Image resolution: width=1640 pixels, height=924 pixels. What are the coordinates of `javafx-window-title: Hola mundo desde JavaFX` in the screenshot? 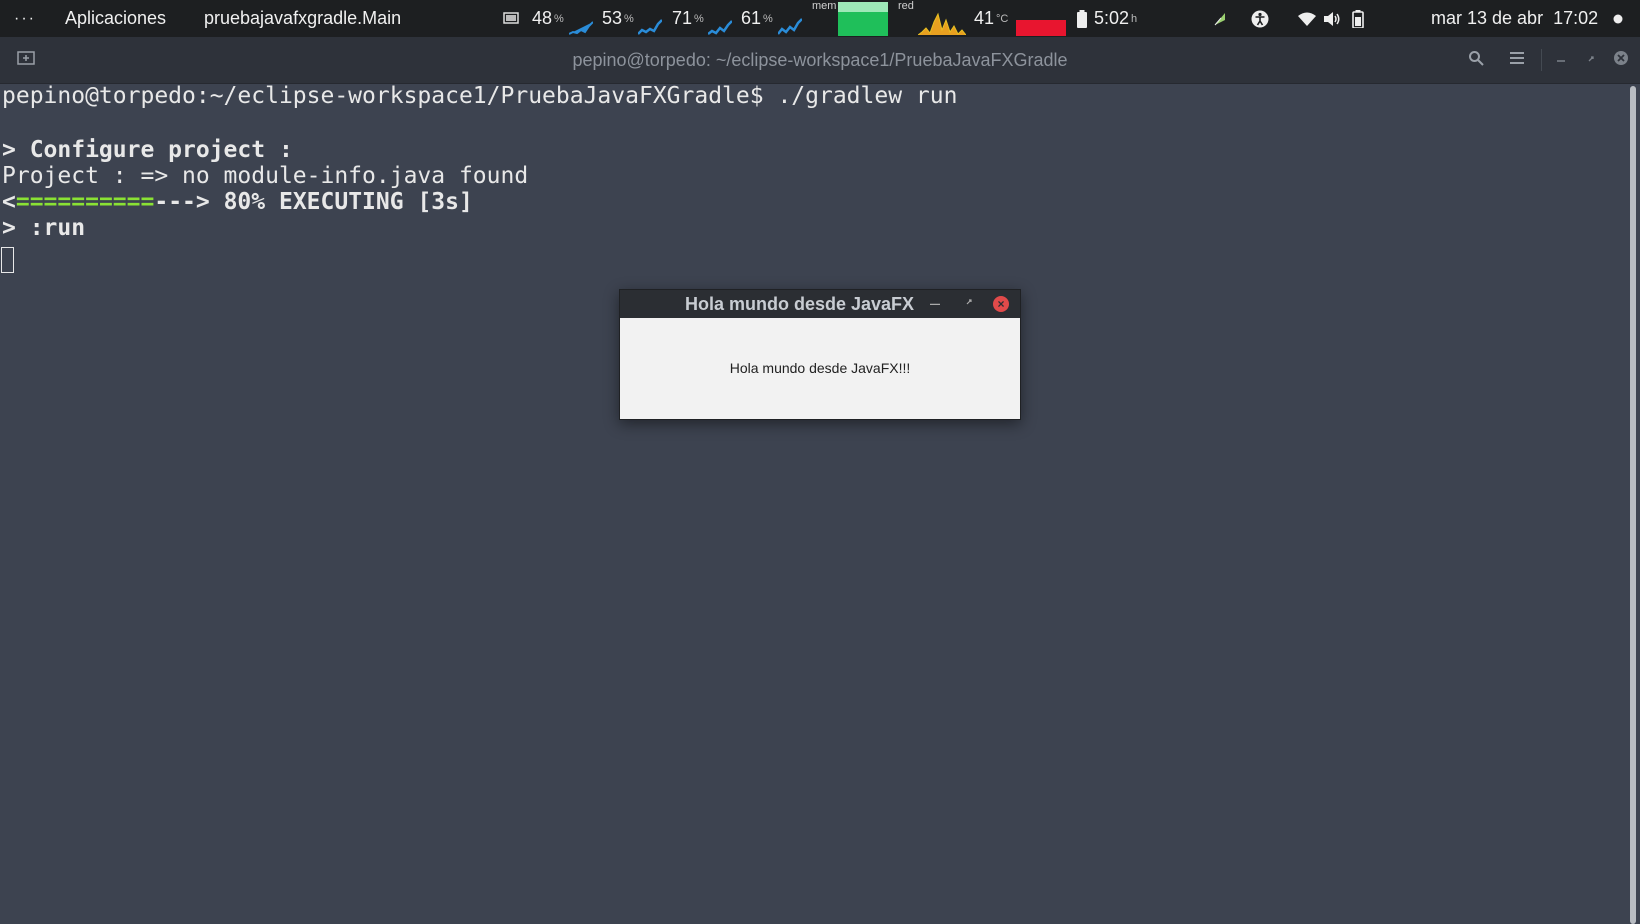 It's located at (800, 304).